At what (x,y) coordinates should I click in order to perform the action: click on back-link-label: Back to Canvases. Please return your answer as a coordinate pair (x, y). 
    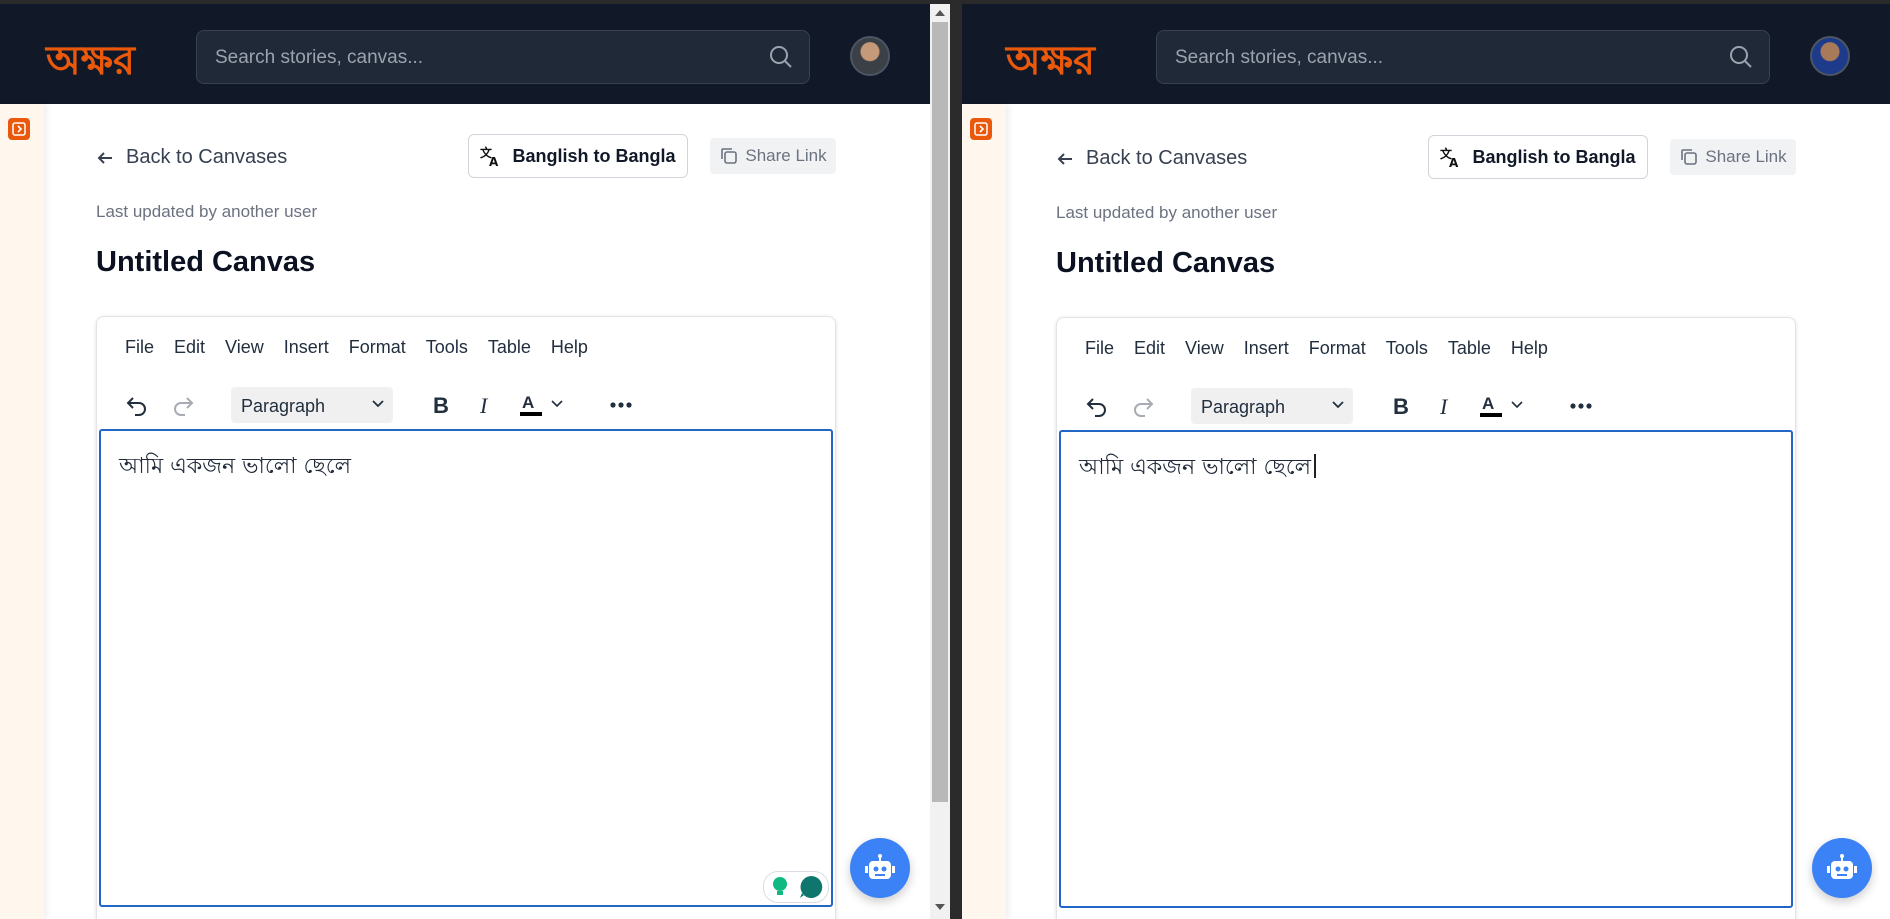
    Looking at the image, I should click on (1167, 158).